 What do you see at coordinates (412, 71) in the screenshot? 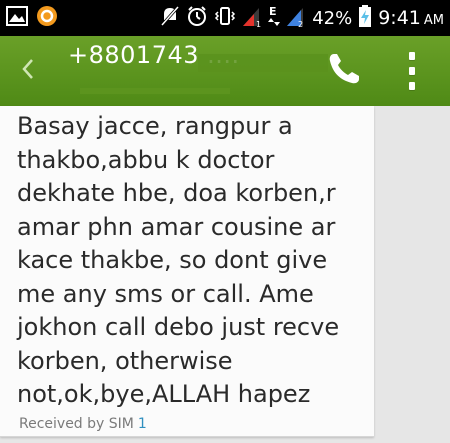
I see `overflow-menu-button` at bounding box center [412, 71].